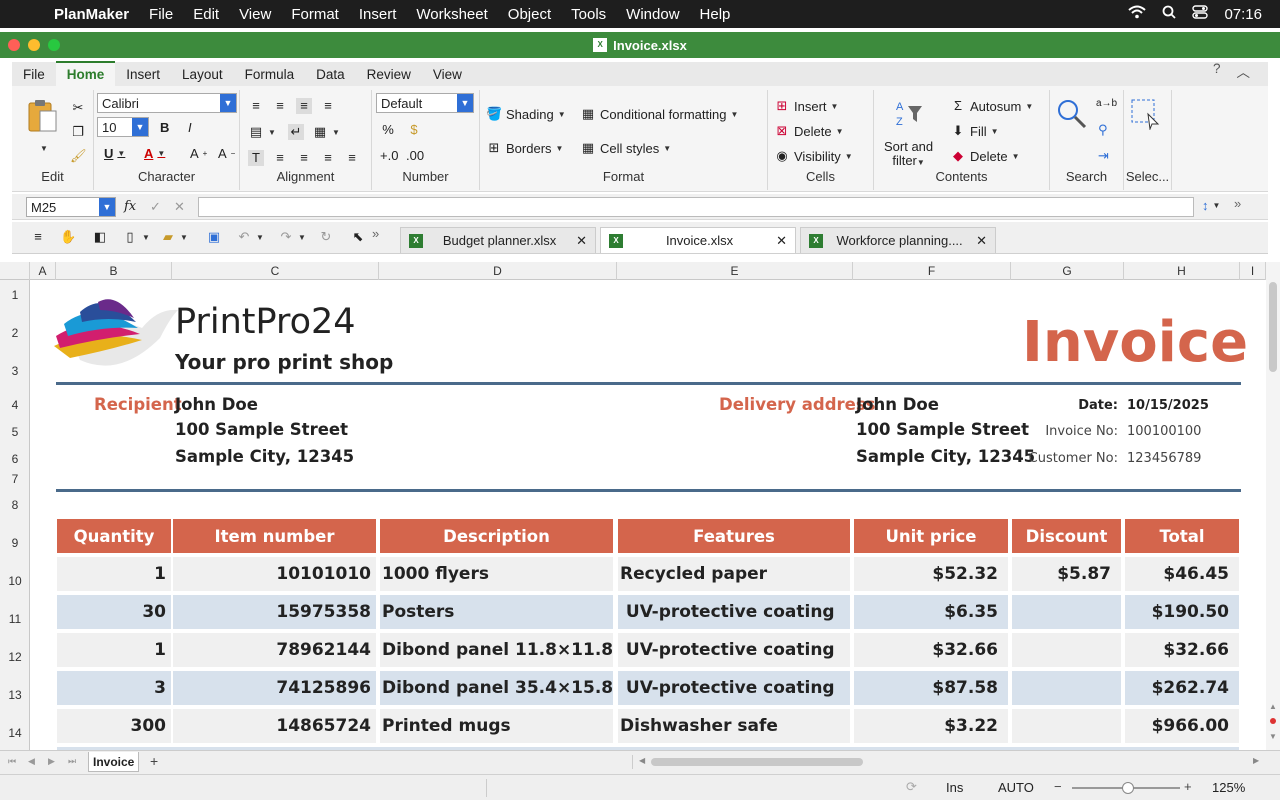 This screenshot has height=800, width=1280. What do you see at coordinates (498, 240) in the screenshot?
I see `doc-tab-budget: X Budget planner.xlsx ✕` at bounding box center [498, 240].